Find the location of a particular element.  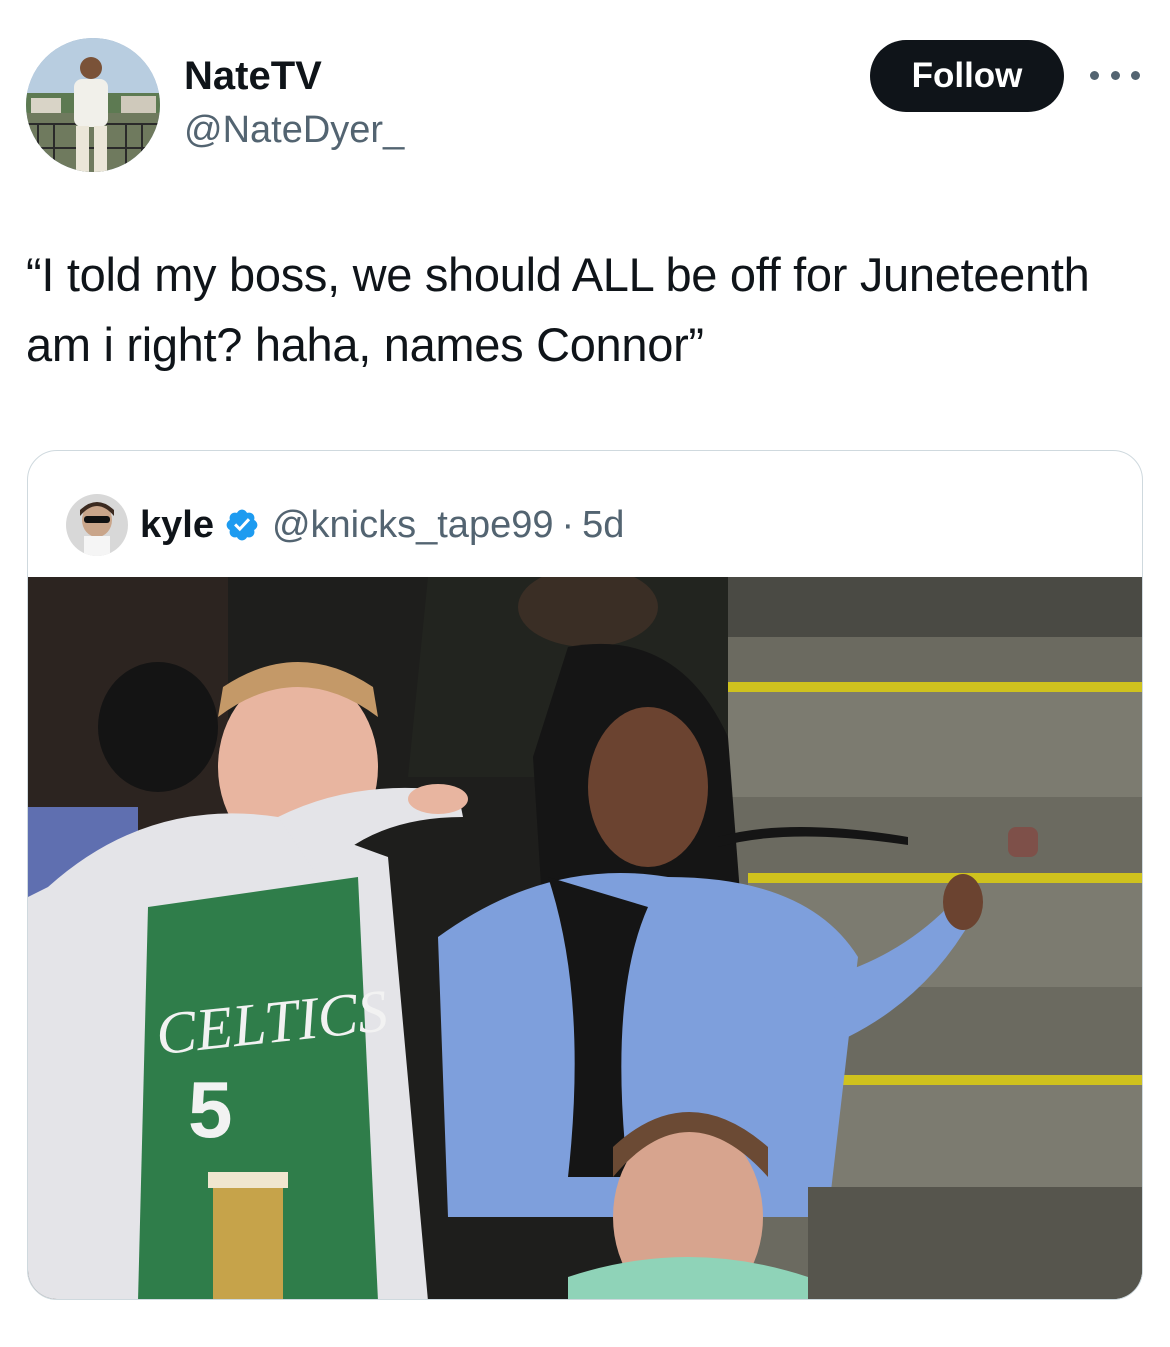

quoted-timestamp: 5d is located at coordinates (603, 525).